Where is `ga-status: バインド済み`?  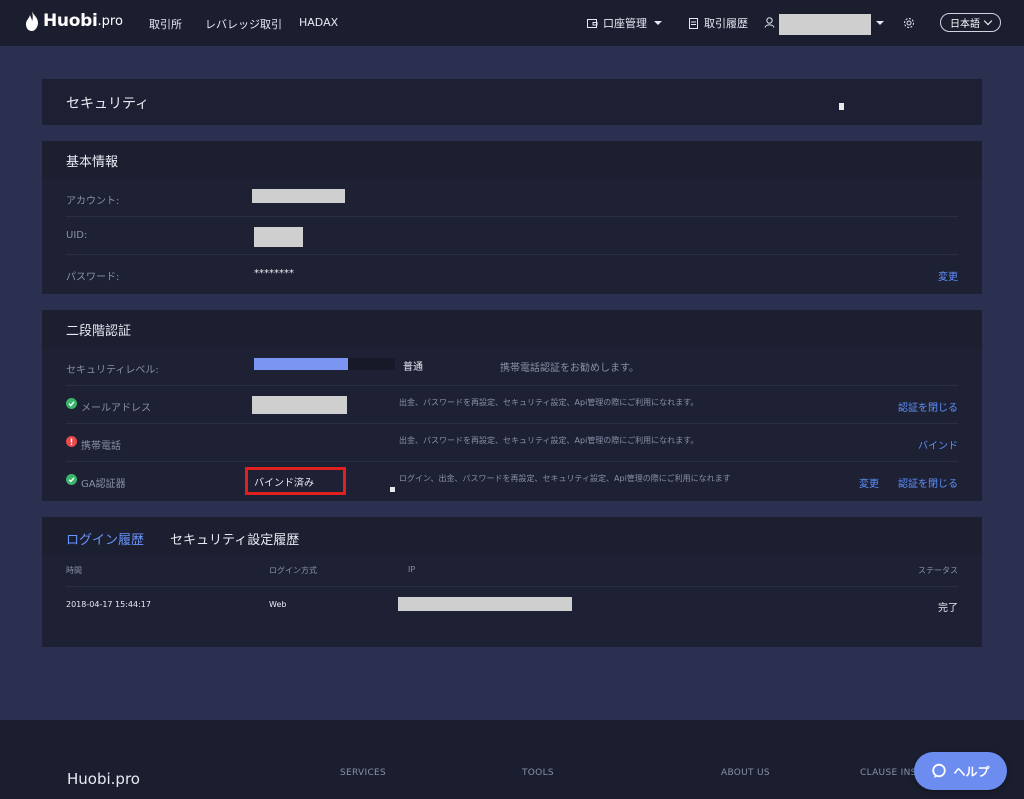 ga-status: バインド済み is located at coordinates (284, 483).